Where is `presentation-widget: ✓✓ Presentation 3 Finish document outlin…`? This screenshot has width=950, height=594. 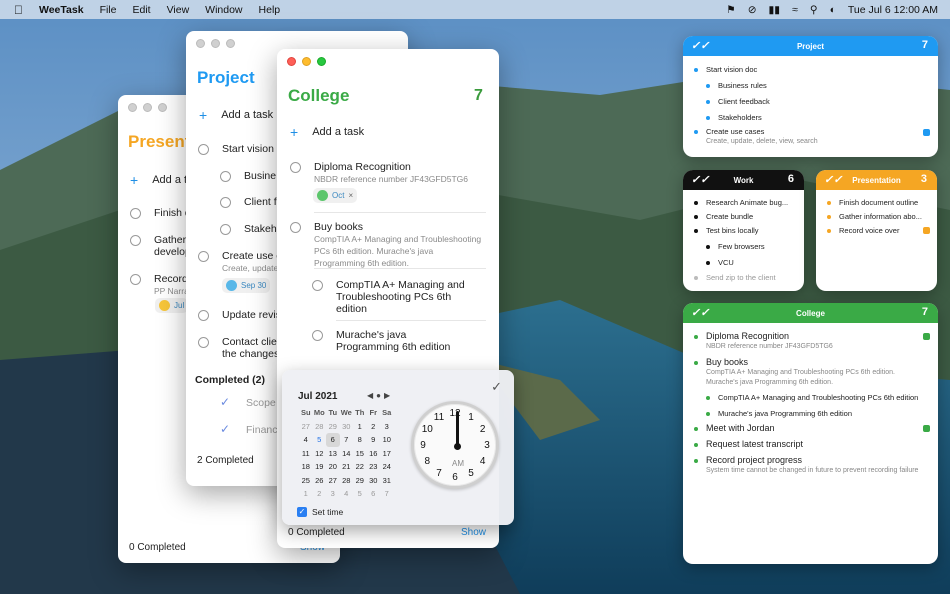
presentation-widget: ✓✓ Presentation 3 Finish document outlin… is located at coordinates (876, 230).